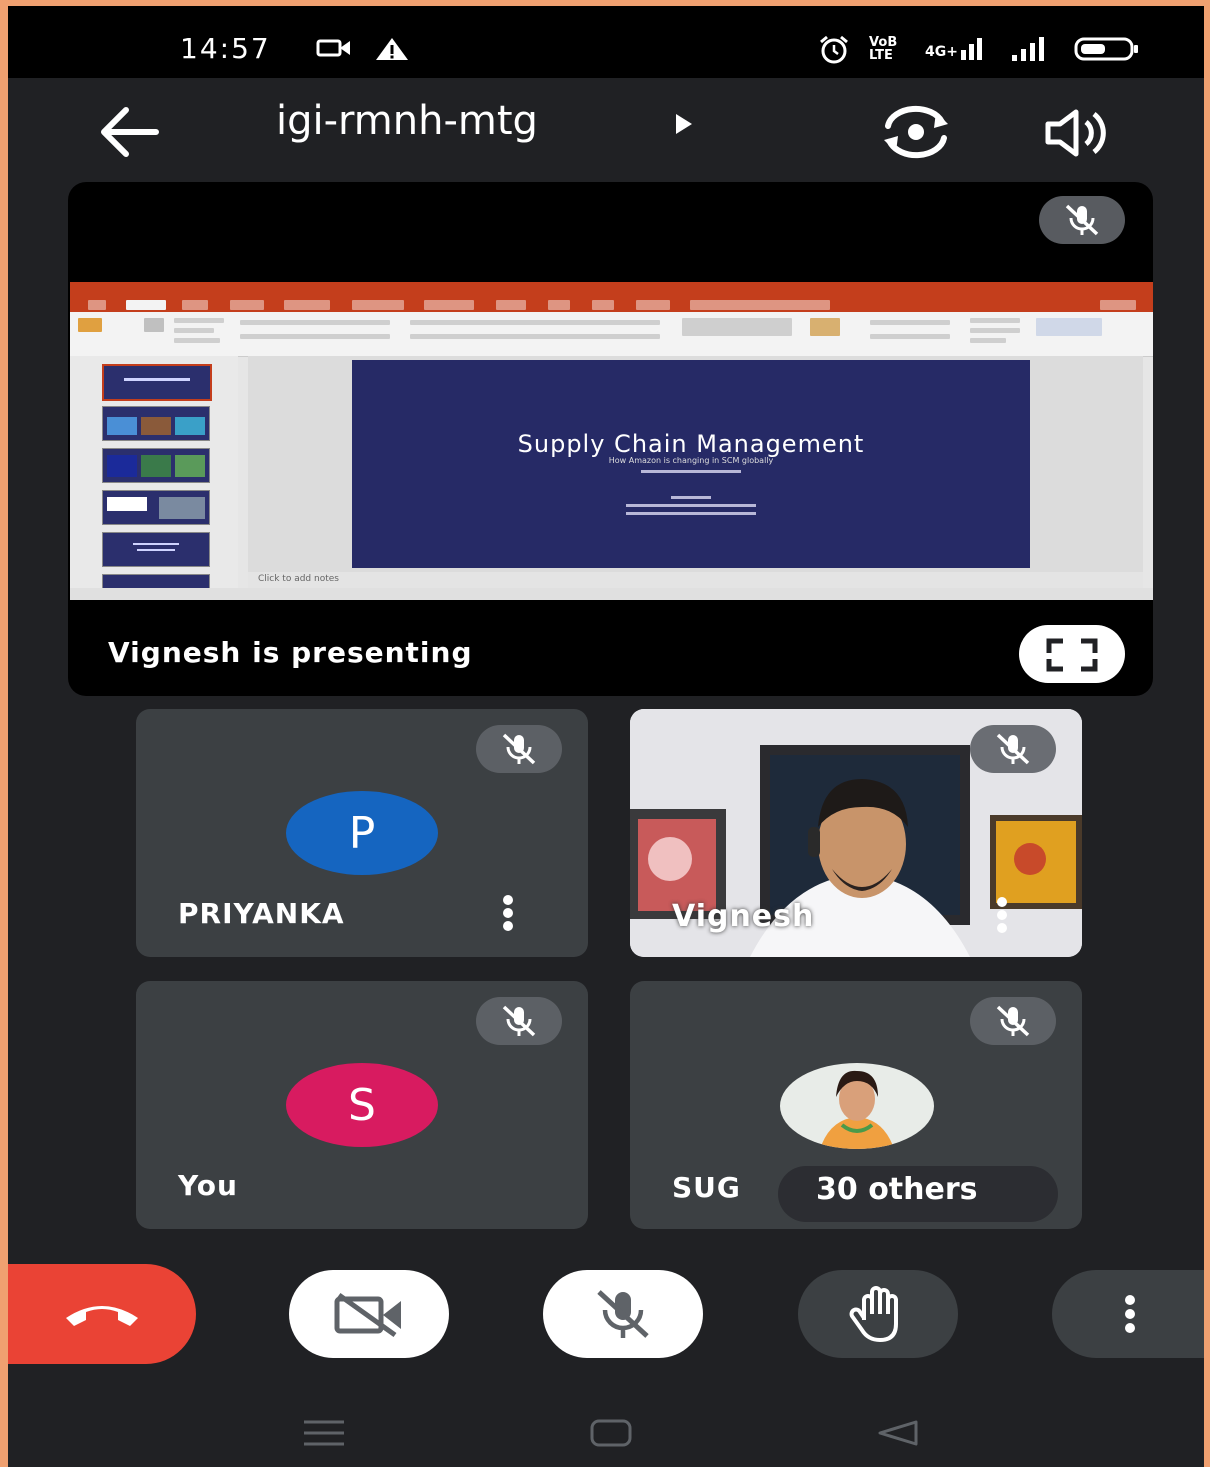 The image size is (1210, 1467). Describe the element at coordinates (611, 1433) in the screenshot. I see `home-icon` at that location.